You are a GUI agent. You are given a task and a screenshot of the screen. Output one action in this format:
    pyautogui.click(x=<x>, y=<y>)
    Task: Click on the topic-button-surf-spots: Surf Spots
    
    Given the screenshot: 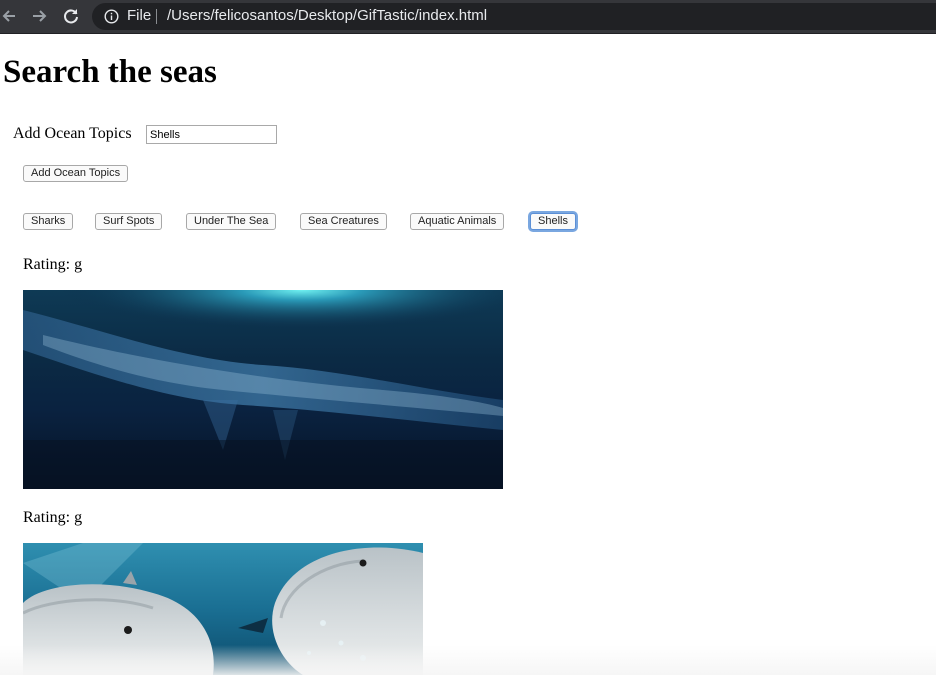 What is the action you would take?
    pyautogui.click(x=129, y=221)
    